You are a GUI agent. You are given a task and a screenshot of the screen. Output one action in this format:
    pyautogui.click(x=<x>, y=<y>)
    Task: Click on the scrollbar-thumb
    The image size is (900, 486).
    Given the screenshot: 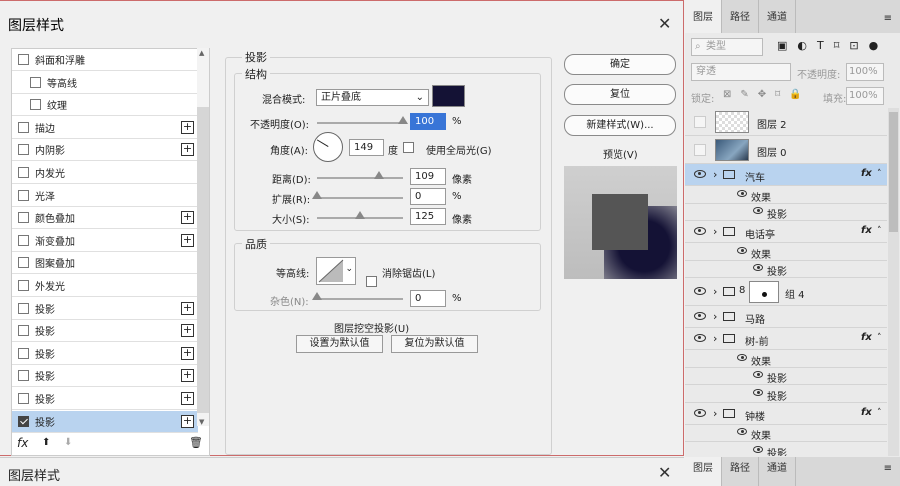 What is the action you would take?
    pyautogui.click(x=203, y=260)
    